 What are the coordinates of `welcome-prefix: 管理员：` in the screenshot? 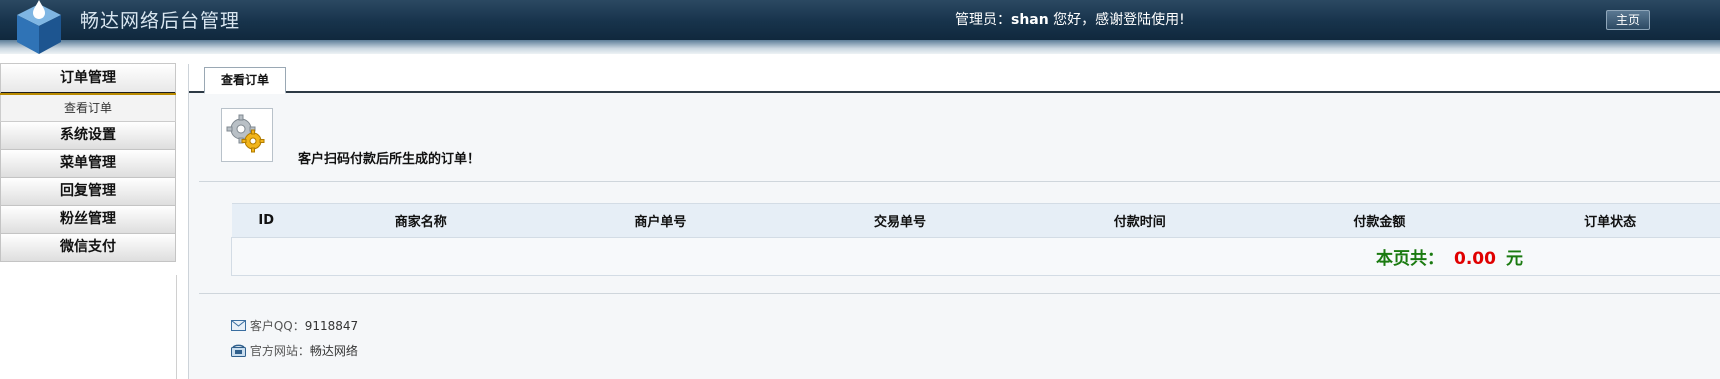 It's located at (983, 20).